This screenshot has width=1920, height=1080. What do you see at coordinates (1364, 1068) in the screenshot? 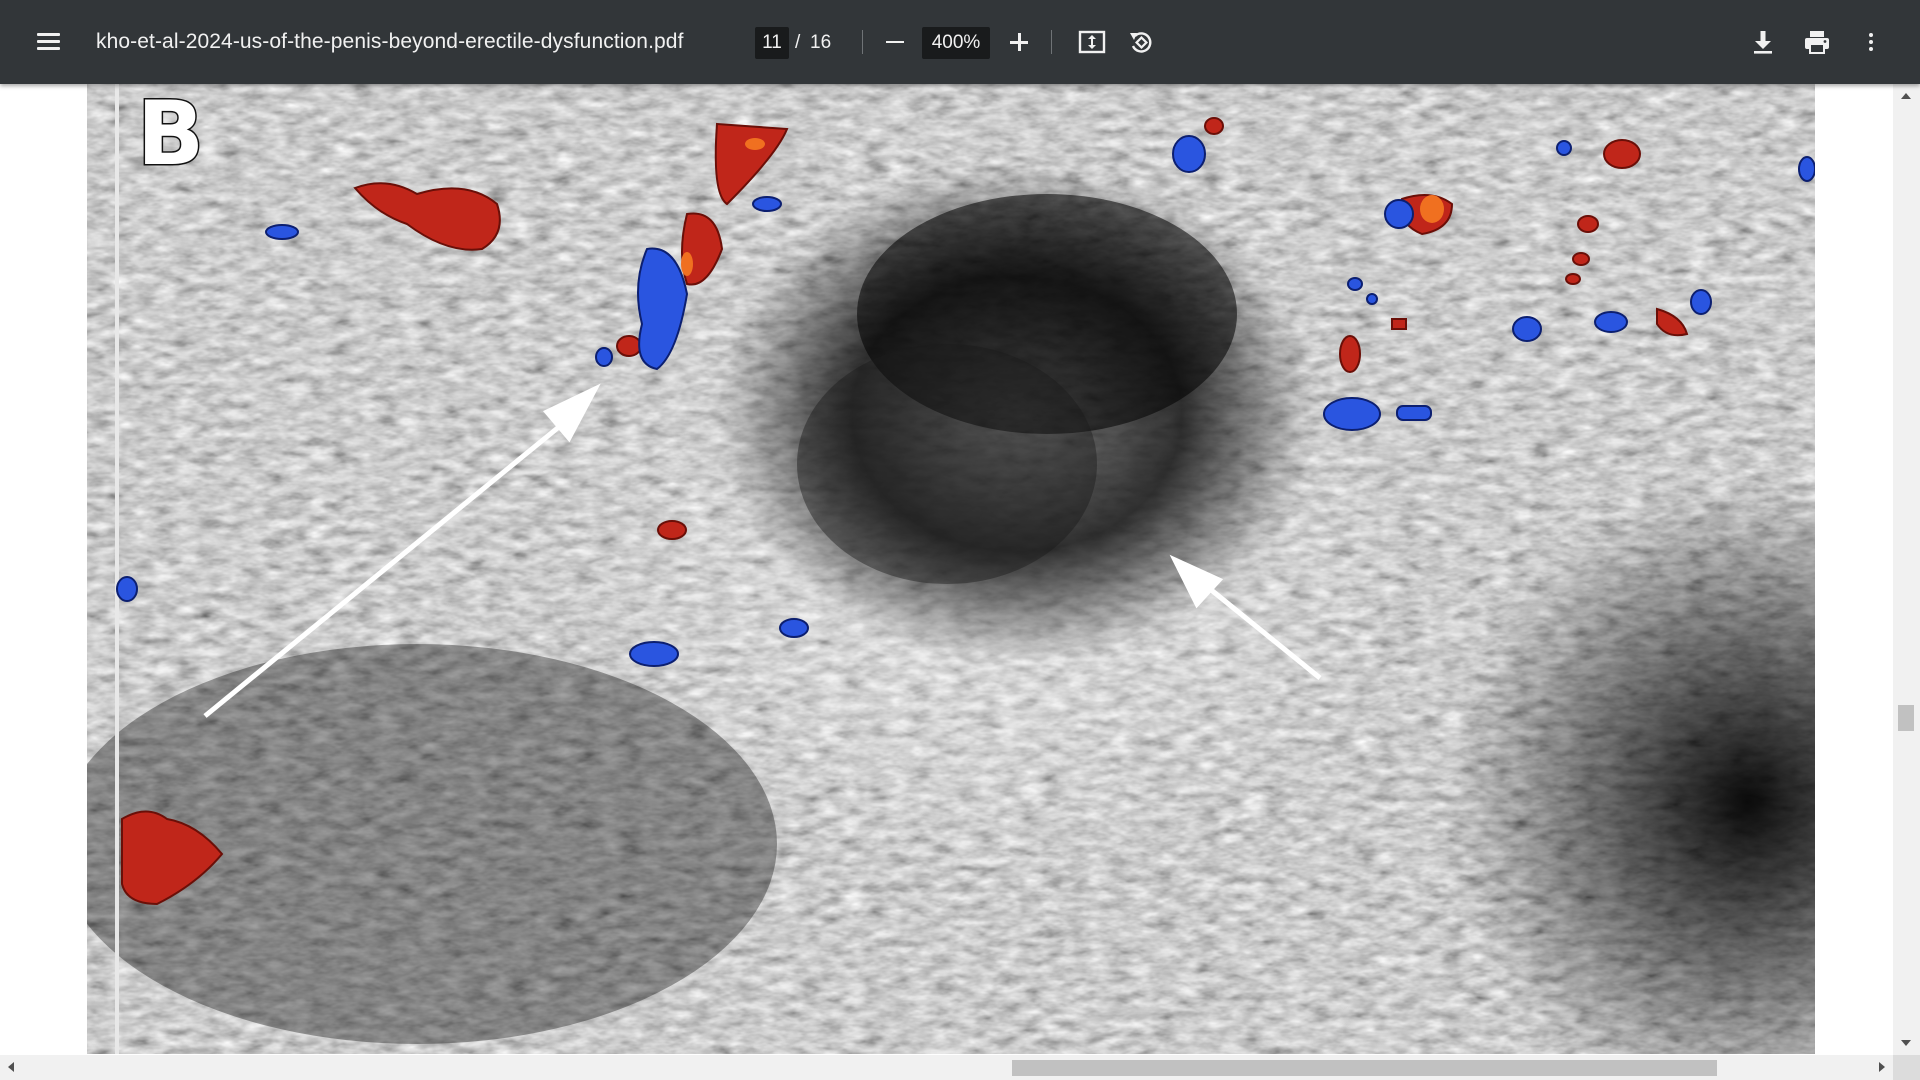
I see `horizontal-scroll-thumb` at bounding box center [1364, 1068].